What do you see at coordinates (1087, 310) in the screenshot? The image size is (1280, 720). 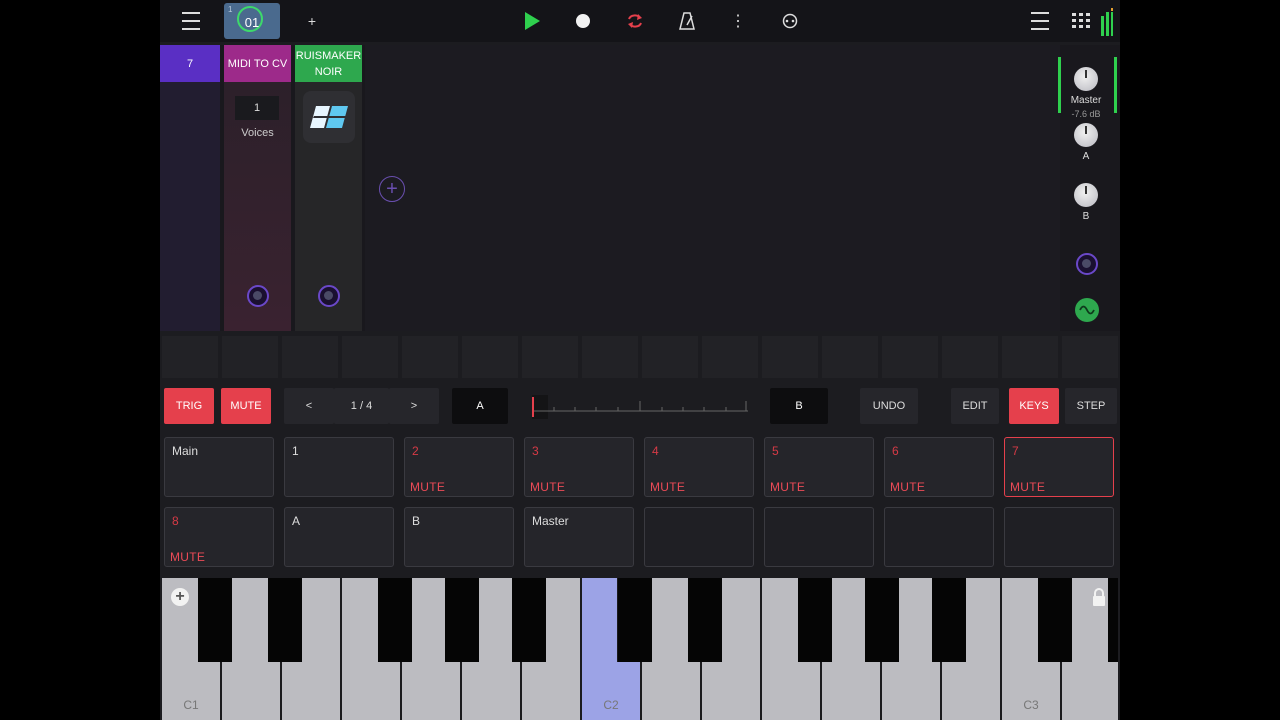 I see `audio-wave-icon` at bounding box center [1087, 310].